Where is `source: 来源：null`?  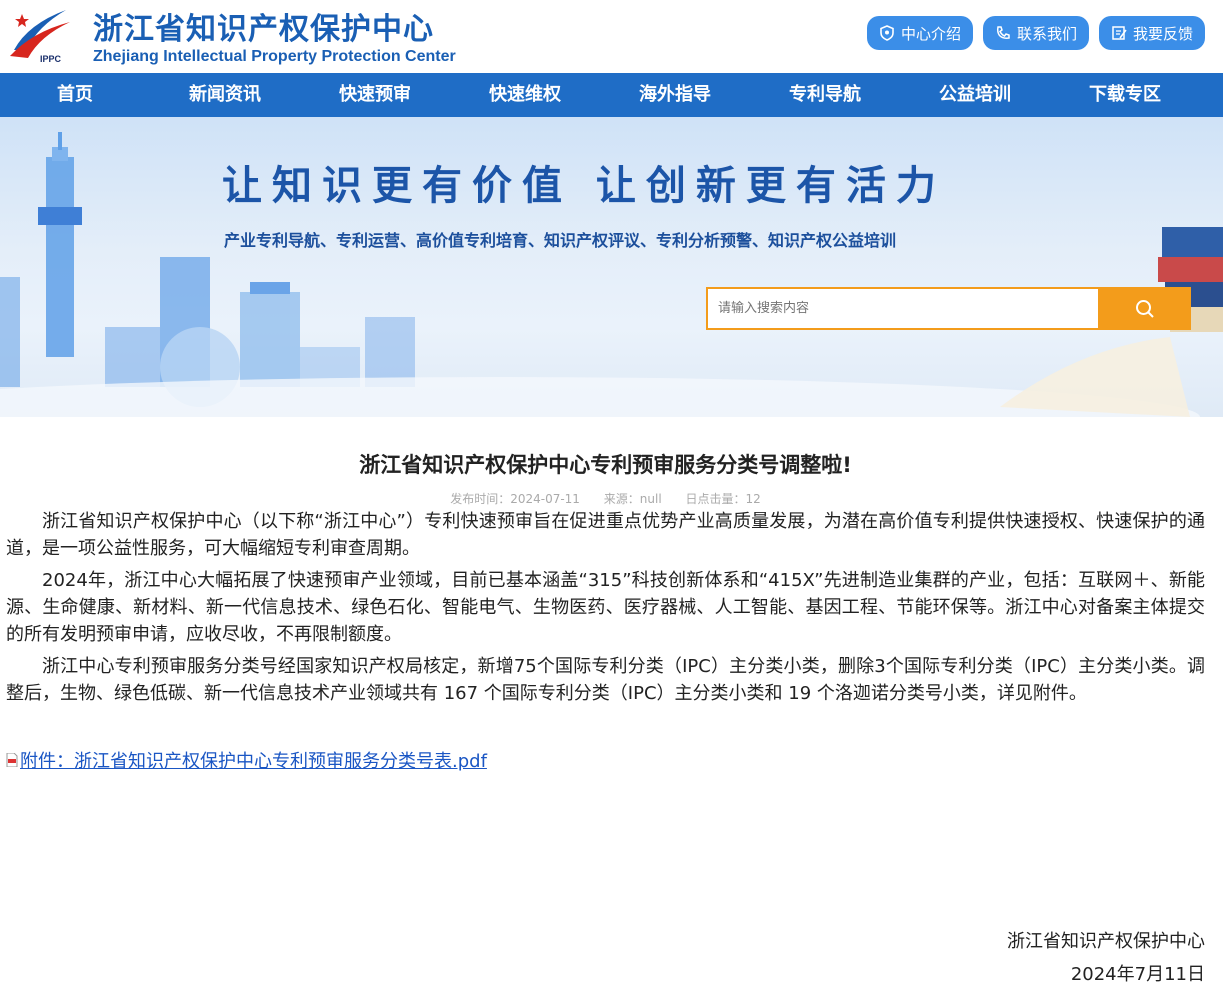
source: 来源：null is located at coordinates (632, 499).